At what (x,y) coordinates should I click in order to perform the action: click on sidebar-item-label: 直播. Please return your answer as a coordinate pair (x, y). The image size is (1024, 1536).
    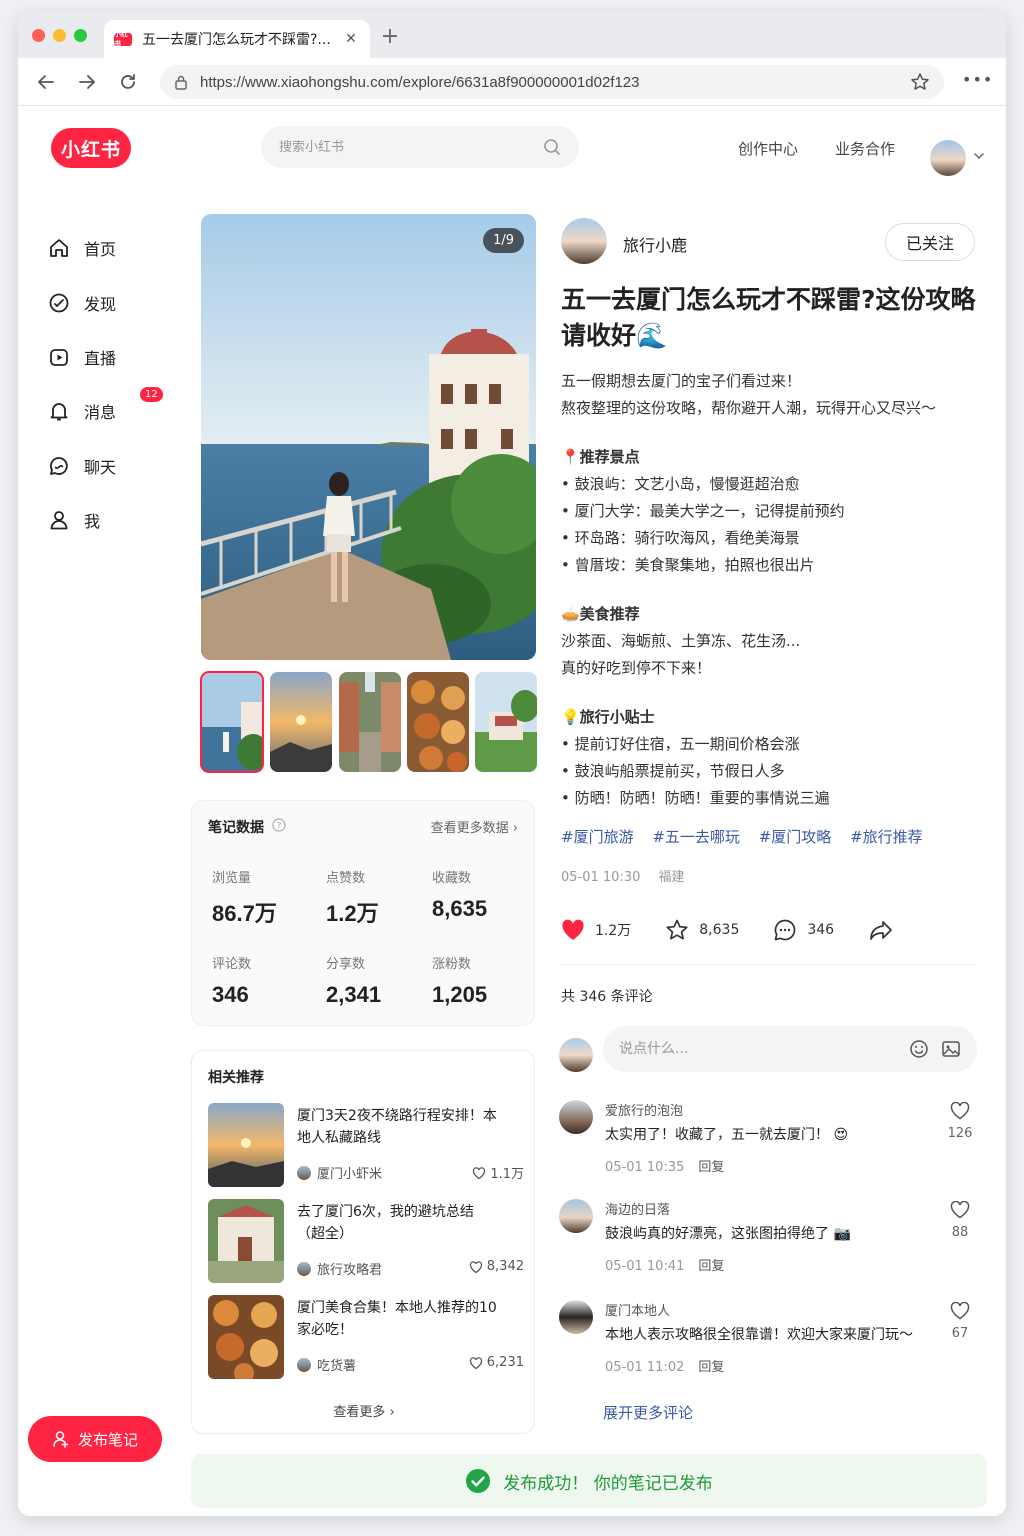
    Looking at the image, I should click on (100, 358).